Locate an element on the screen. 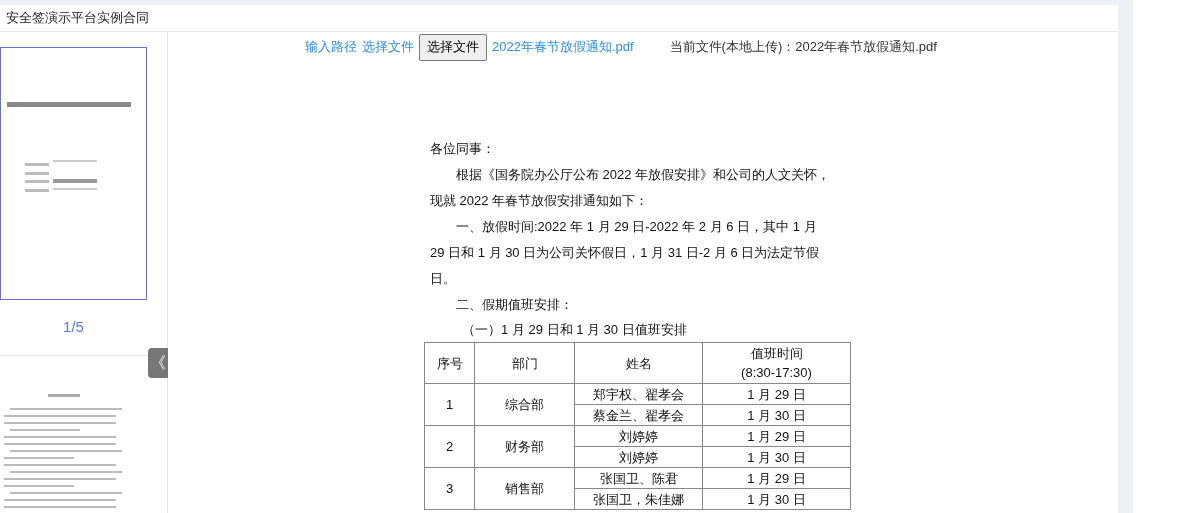 This screenshot has height=513, width=1177. choose-file-button: 选择文件 is located at coordinates (453, 47).